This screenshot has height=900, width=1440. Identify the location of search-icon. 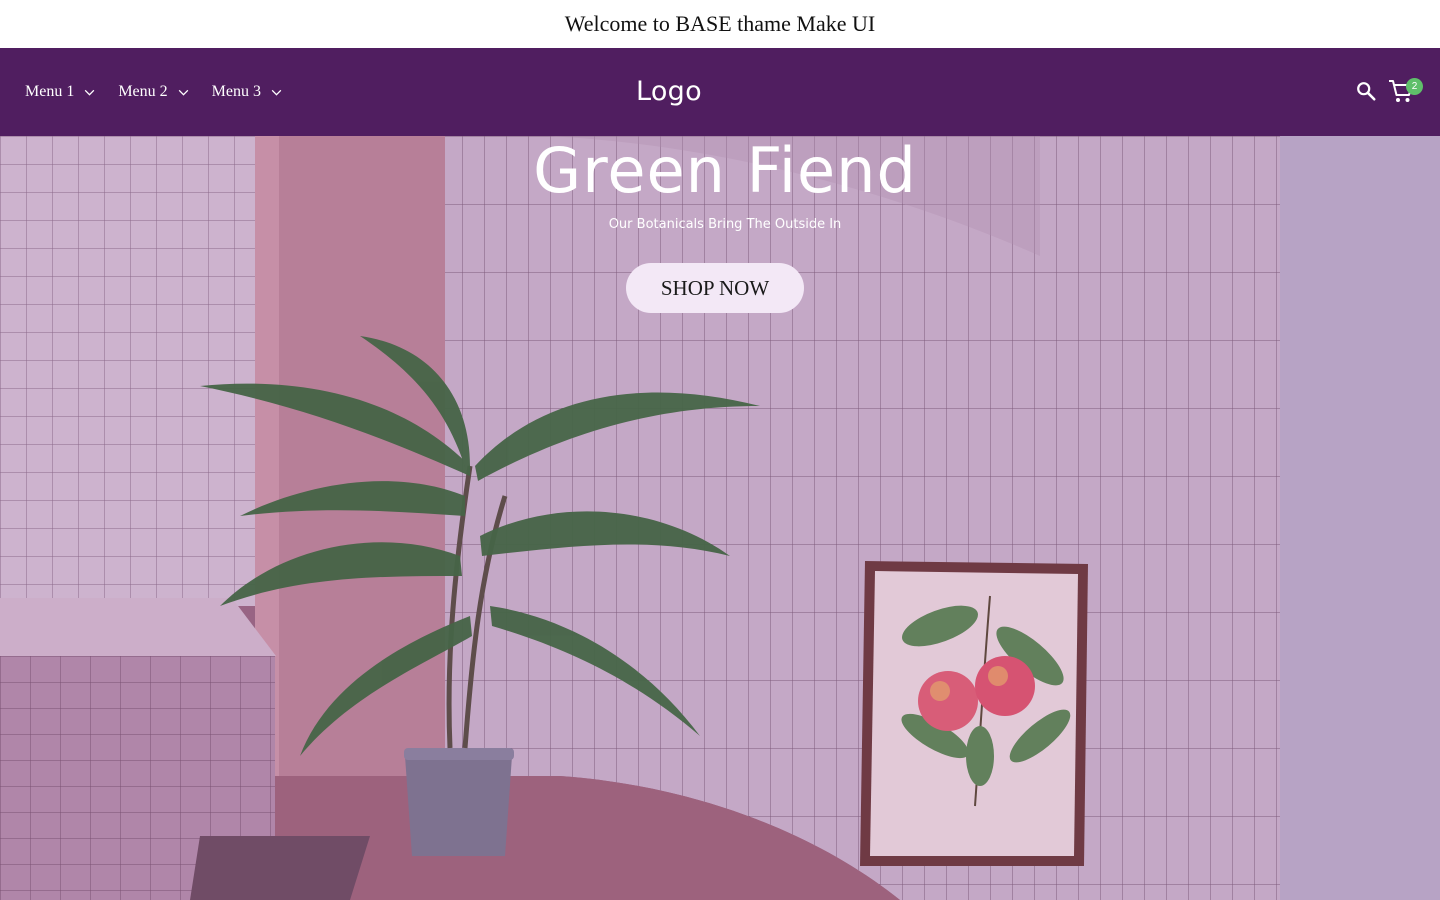
(1366, 91).